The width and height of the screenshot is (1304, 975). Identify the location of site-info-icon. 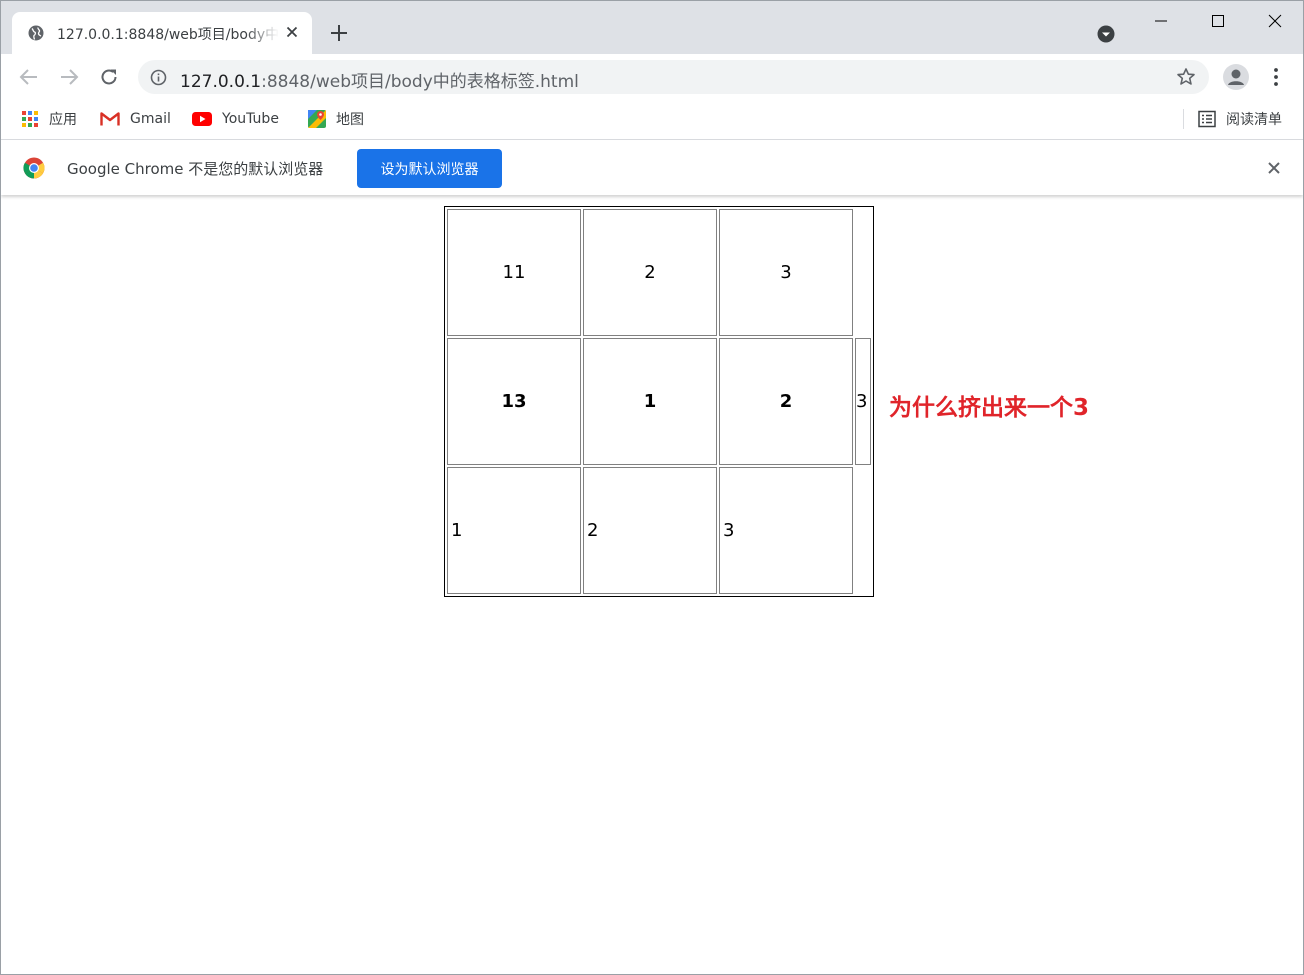
(158, 77).